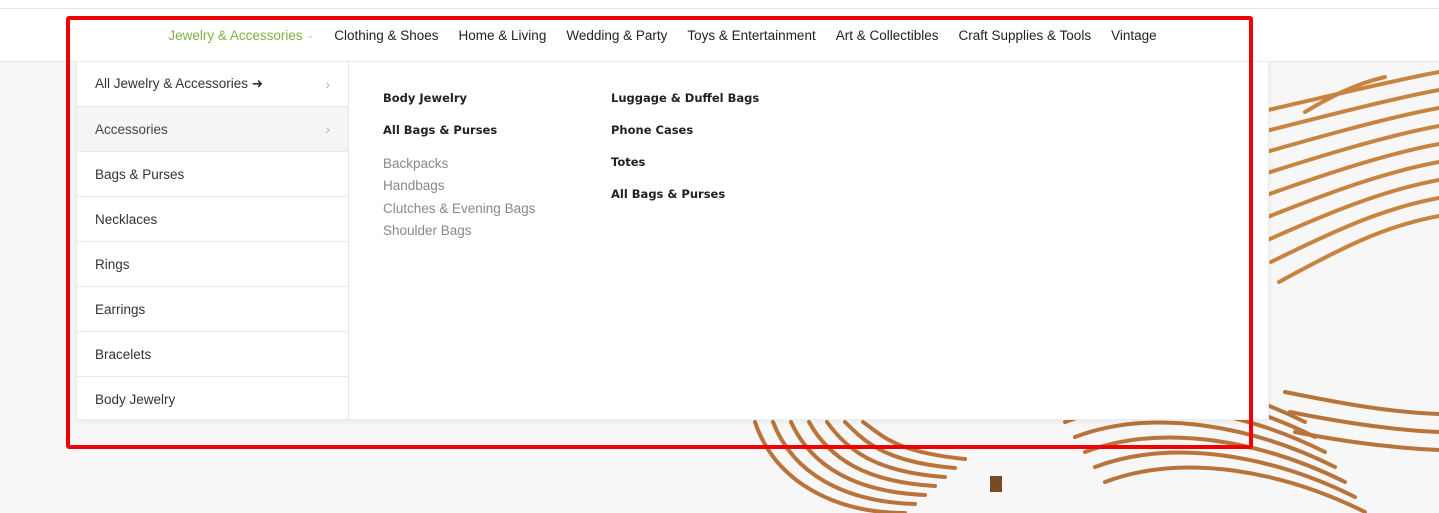 The image size is (1439, 513). What do you see at coordinates (459, 98) in the screenshot?
I see `subcategory-heading-body-jewelry: Body Jewelry` at bounding box center [459, 98].